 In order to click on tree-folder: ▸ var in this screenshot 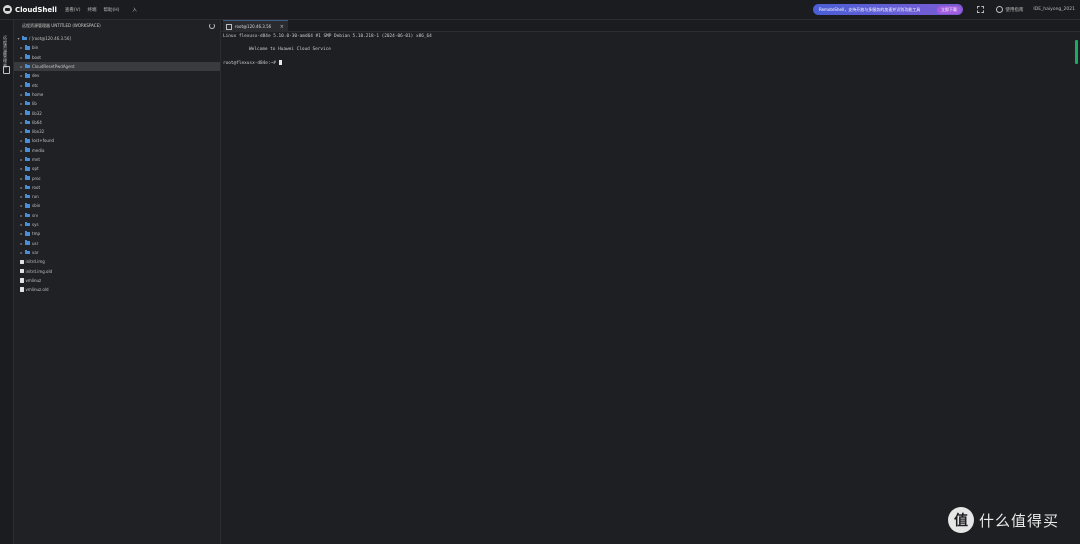, I will do `click(117, 252)`.